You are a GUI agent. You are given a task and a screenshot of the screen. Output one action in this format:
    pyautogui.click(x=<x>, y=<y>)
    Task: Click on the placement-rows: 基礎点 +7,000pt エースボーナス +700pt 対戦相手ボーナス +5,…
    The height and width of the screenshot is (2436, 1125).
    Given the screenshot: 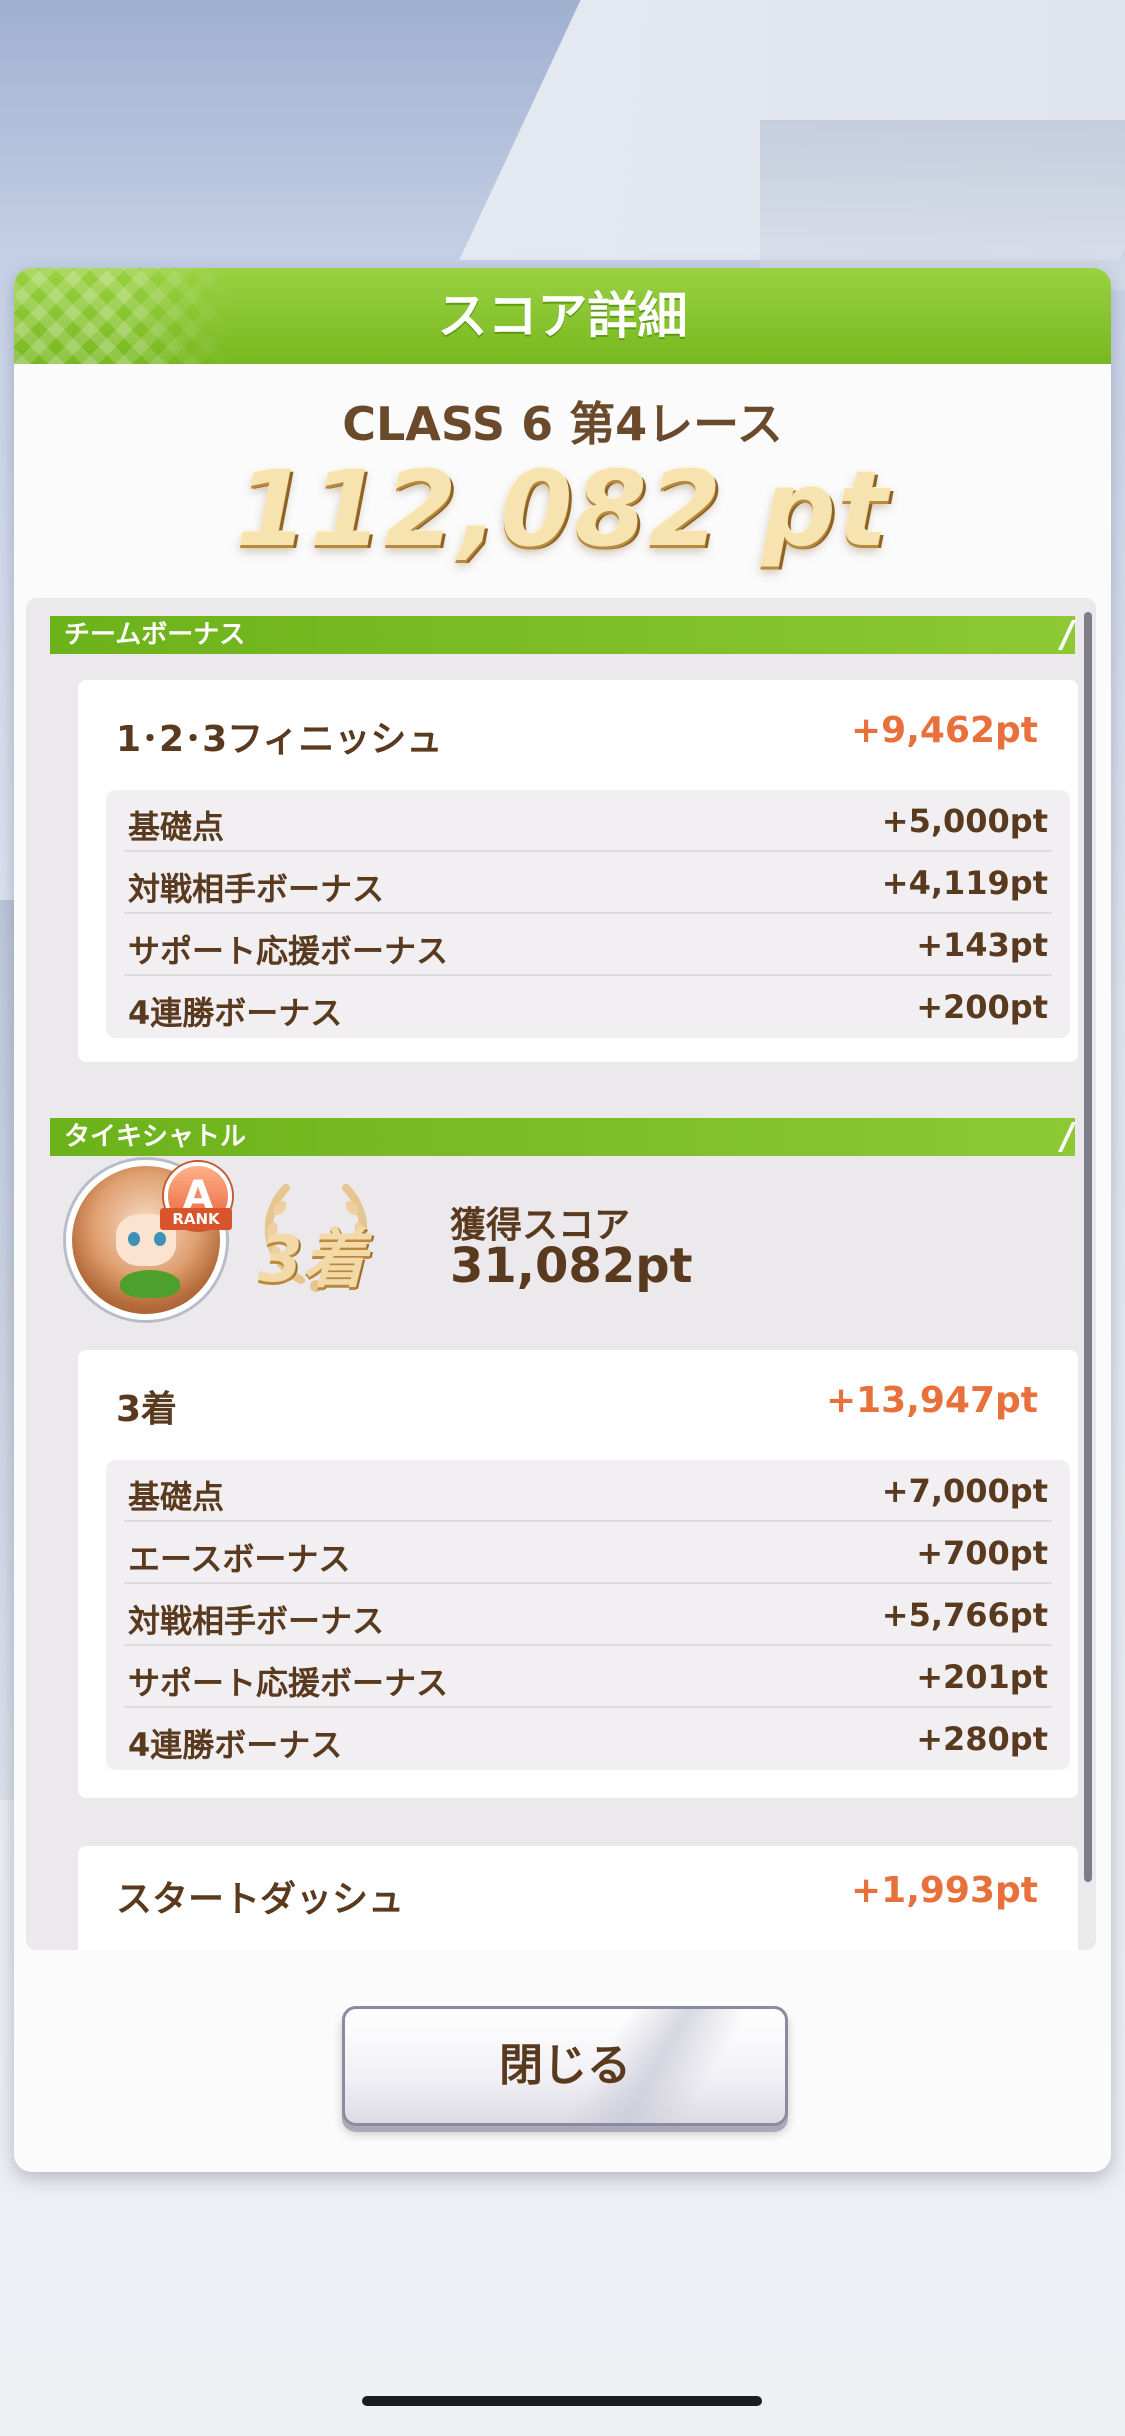 What is the action you would take?
    pyautogui.click(x=588, y=1615)
    